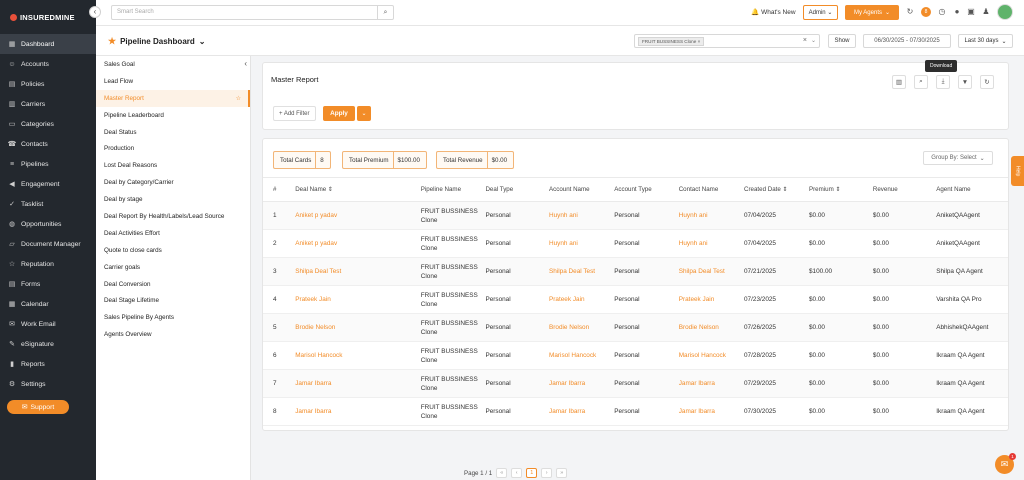  What do you see at coordinates (48, 44) in the screenshot?
I see `sidebar-item-dashboard: ▦ Dashboard` at bounding box center [48, 44].